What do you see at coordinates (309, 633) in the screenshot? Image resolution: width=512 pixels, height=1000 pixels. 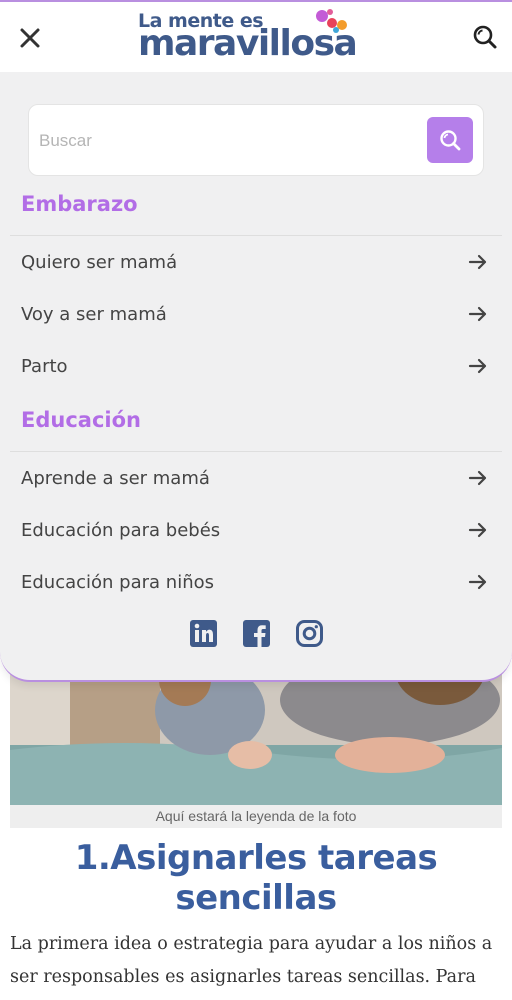 I see `instagram-icon` at bounding box center [309, 633].